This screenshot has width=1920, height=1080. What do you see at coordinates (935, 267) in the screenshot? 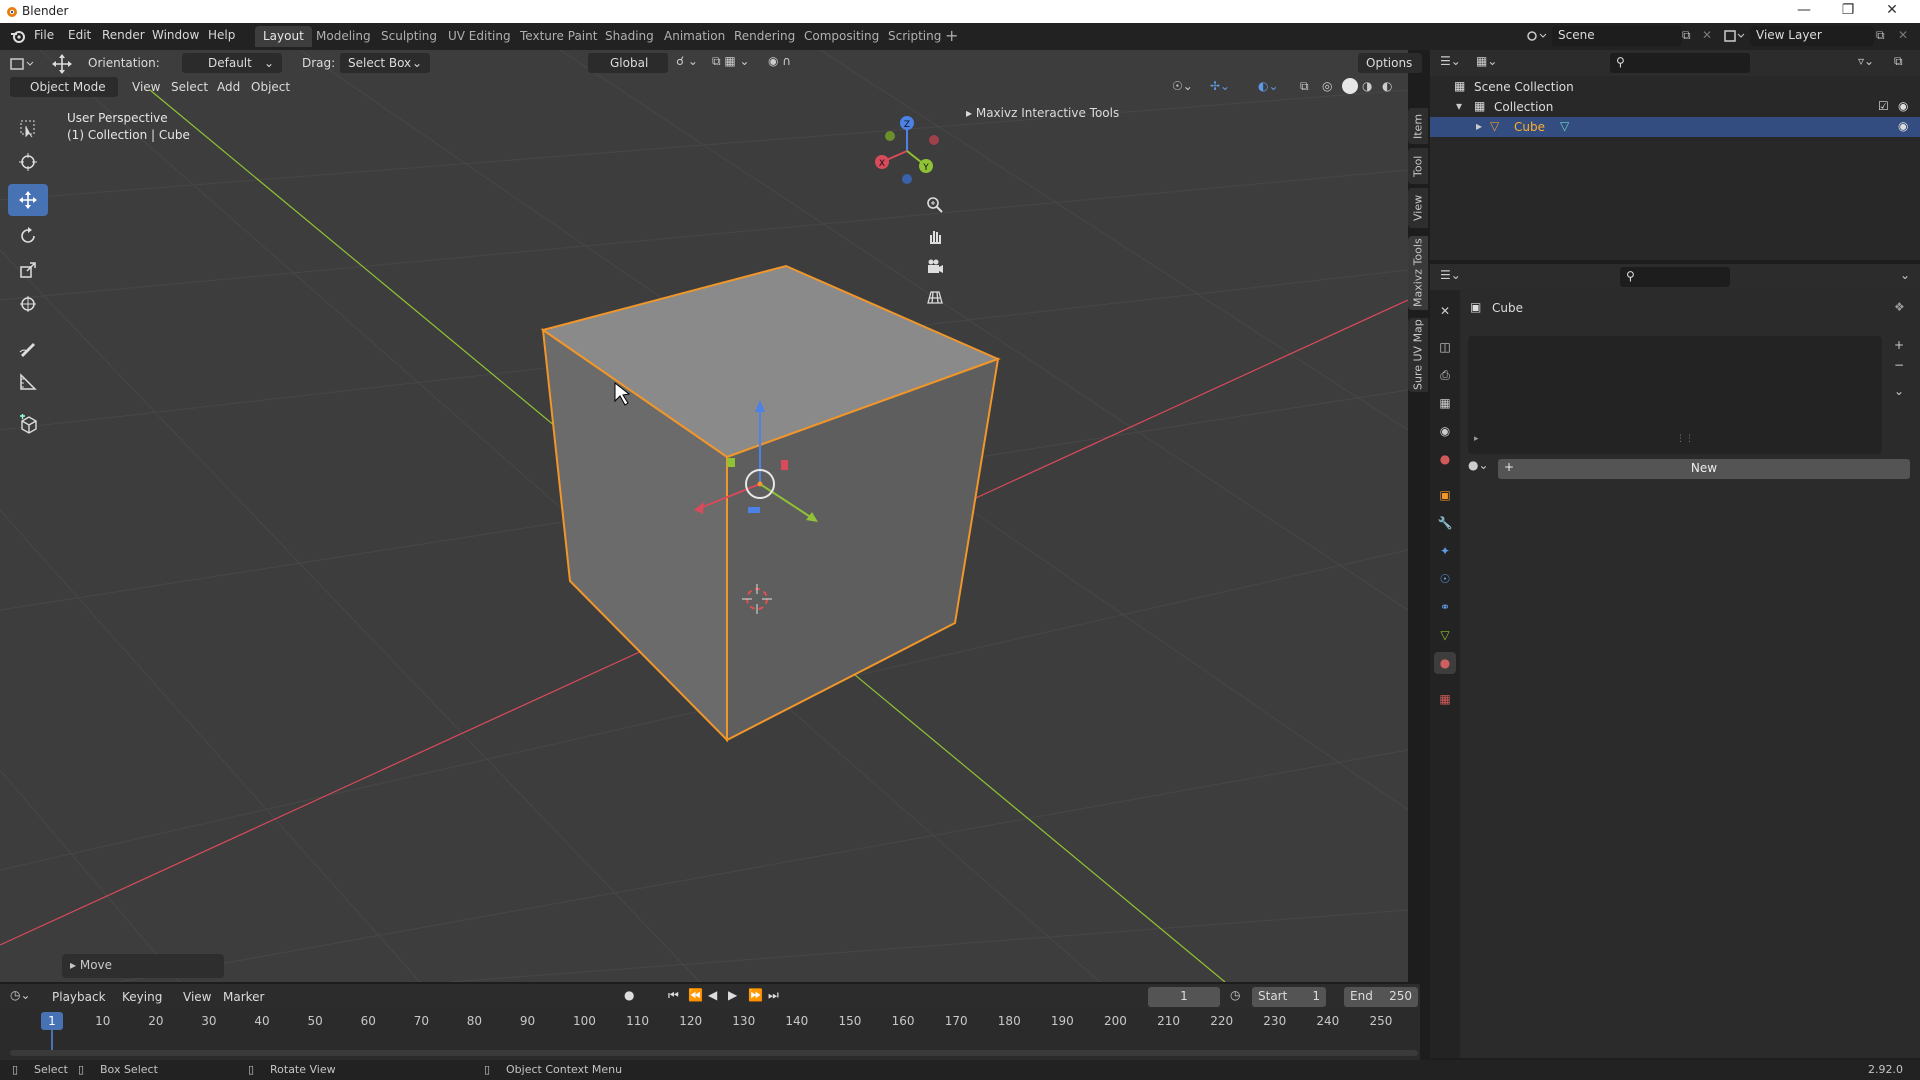
I see `camera-view-icon` at bounding box center [935, 267].